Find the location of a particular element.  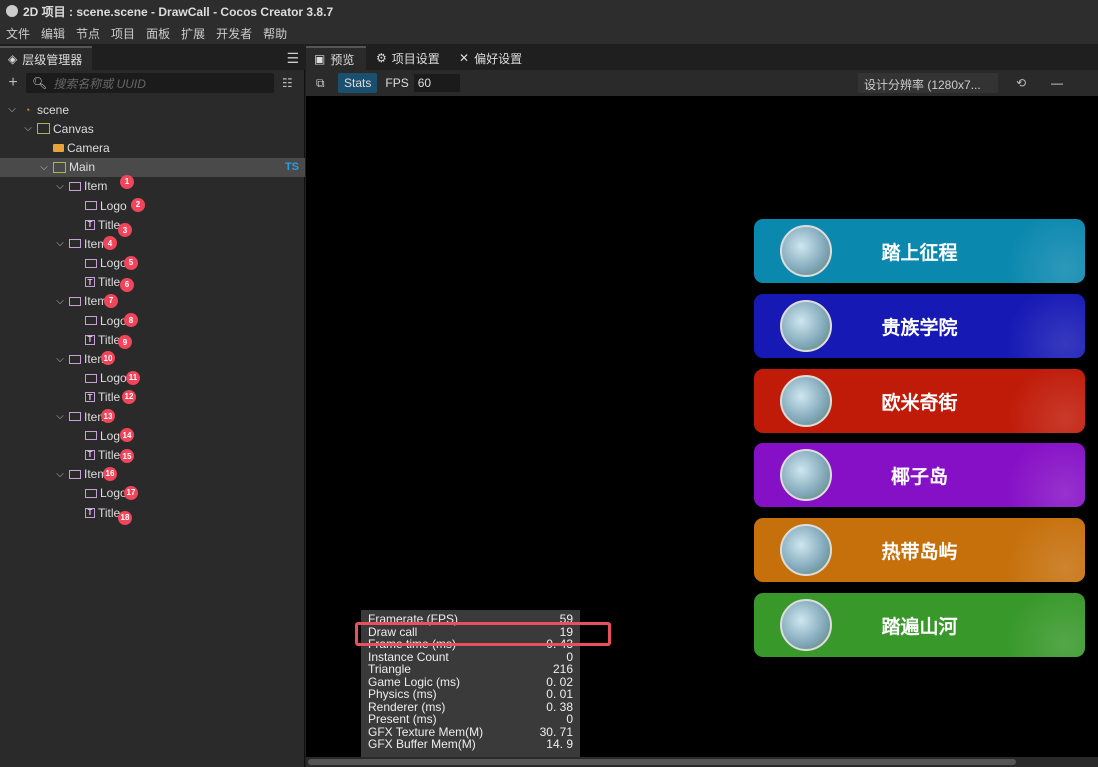

tab-project-settings: ⚙ 项目设置 is located at coordinates (408, 58).